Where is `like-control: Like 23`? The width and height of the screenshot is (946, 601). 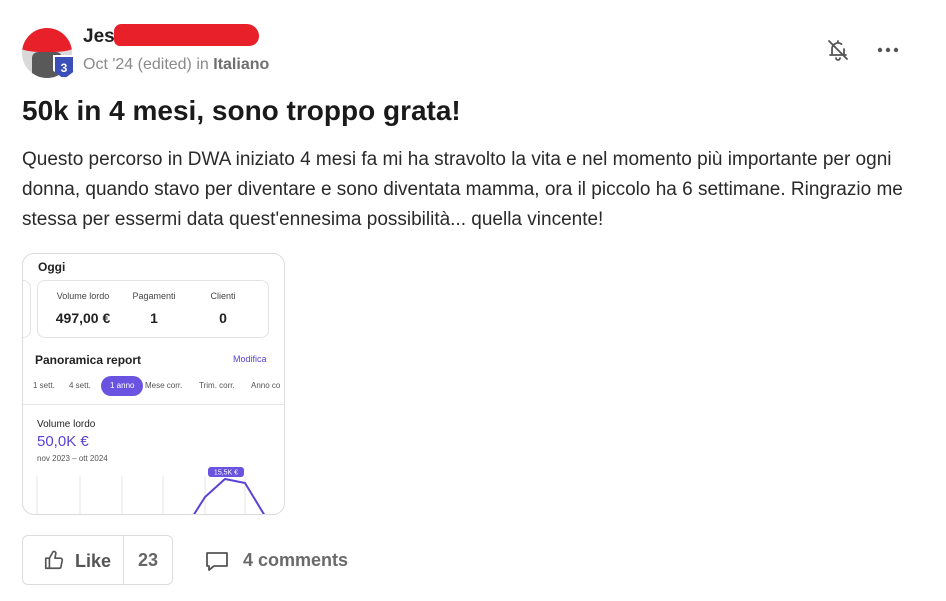
like-control: Like 23 is located at coordinates (97, 560).